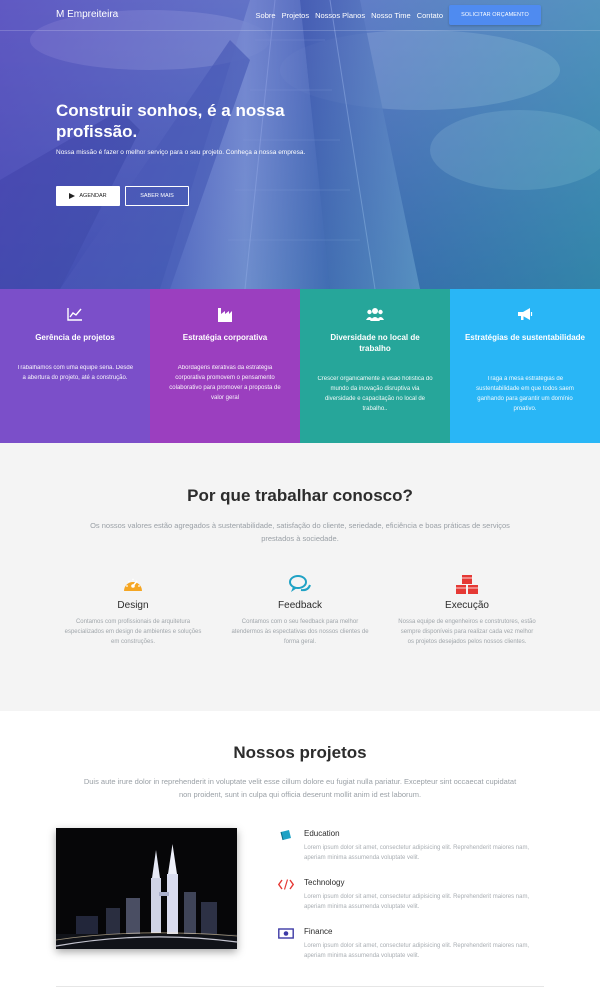 The width and height of the screenshot is (600, 1000). What do you see at coordinates (286, 933) in the screenshot?
I see `money-icon` at bounding box center [286, 933].